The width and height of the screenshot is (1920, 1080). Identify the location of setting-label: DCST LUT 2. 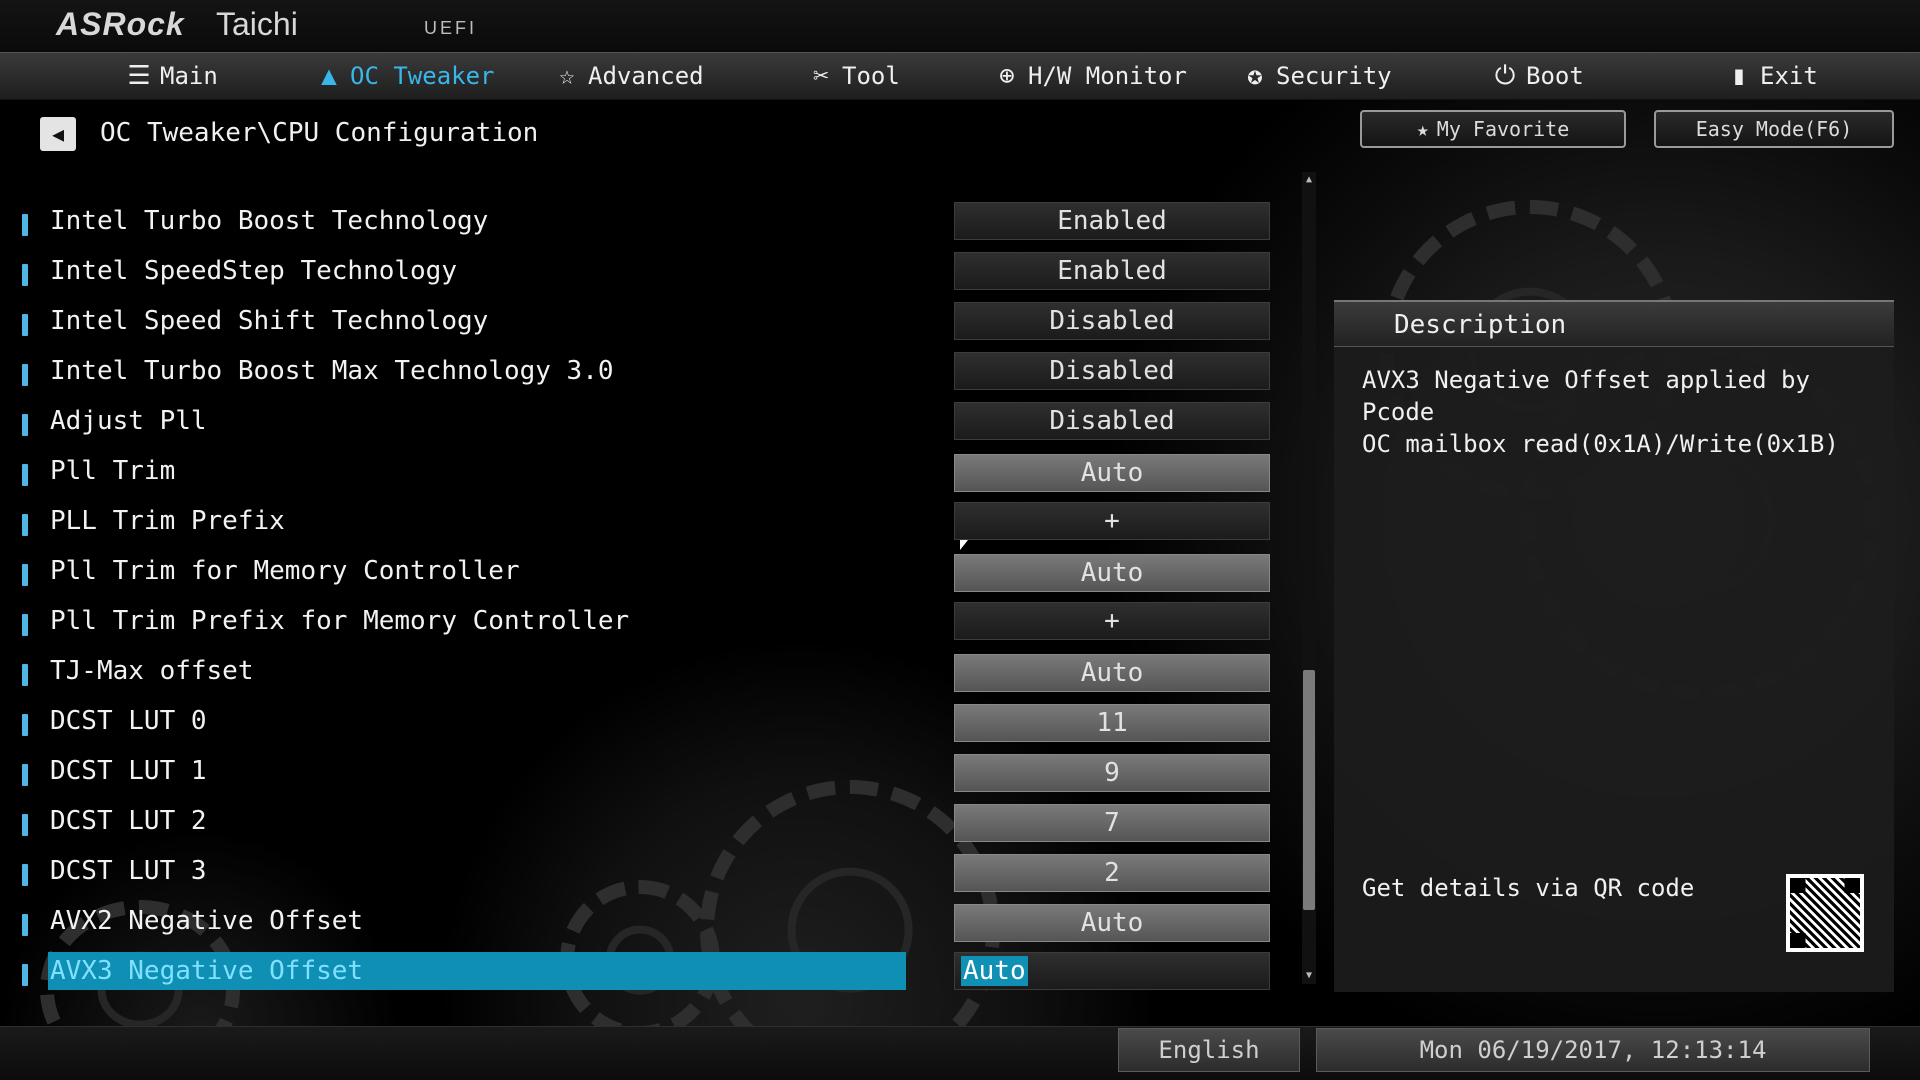
(128, 821).